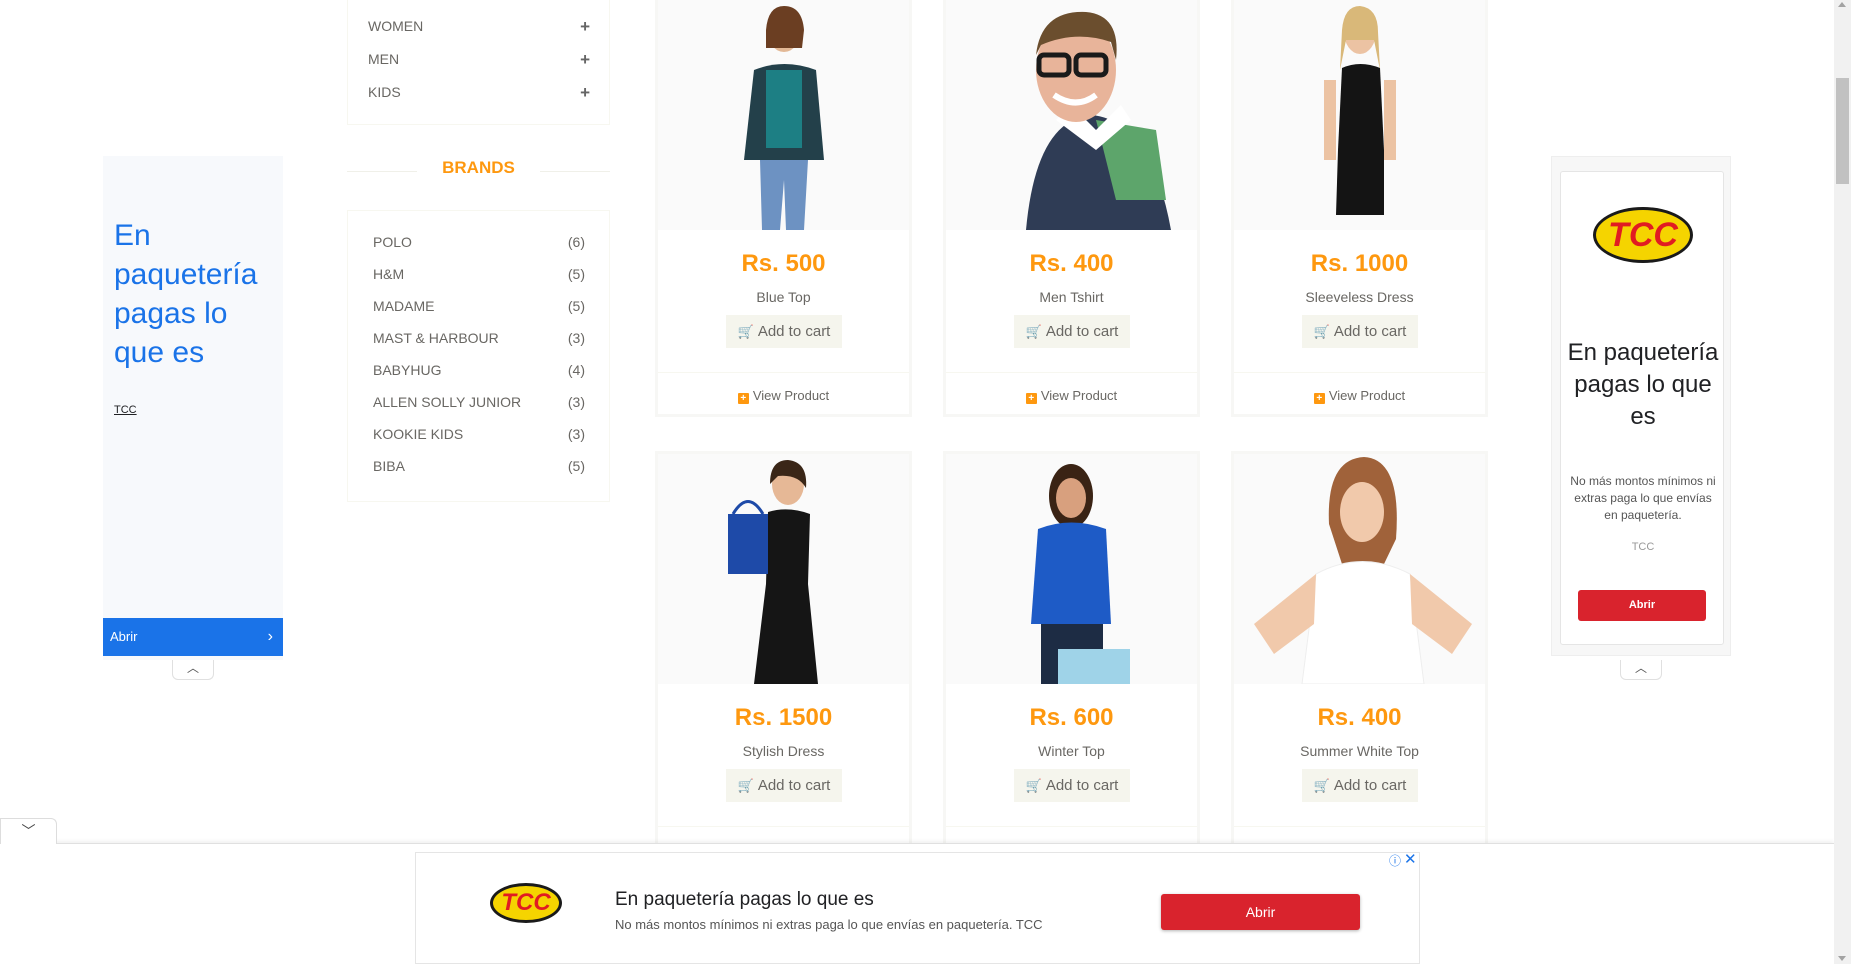  Describe the element at coordinates (1071, 297) in the screenshot. I see `product-name: Men Tshirt` at that location.